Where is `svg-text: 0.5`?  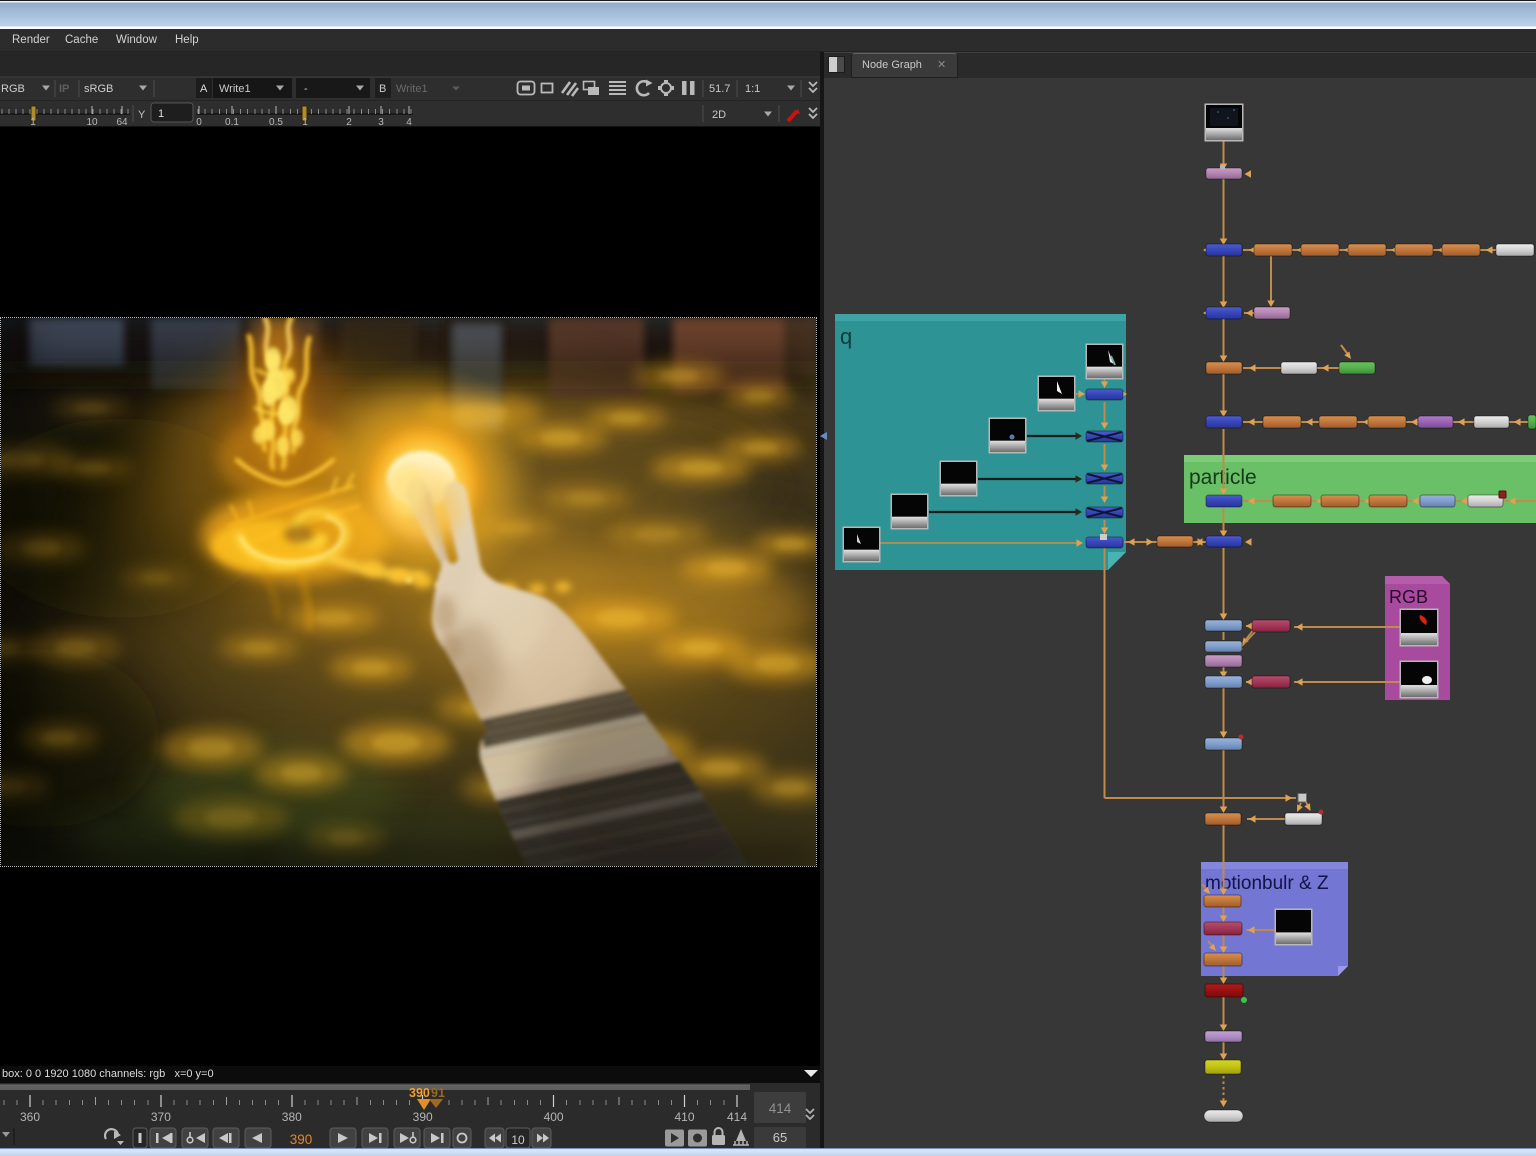 svg-text: 0.5 is located at coordinates (276, 122).